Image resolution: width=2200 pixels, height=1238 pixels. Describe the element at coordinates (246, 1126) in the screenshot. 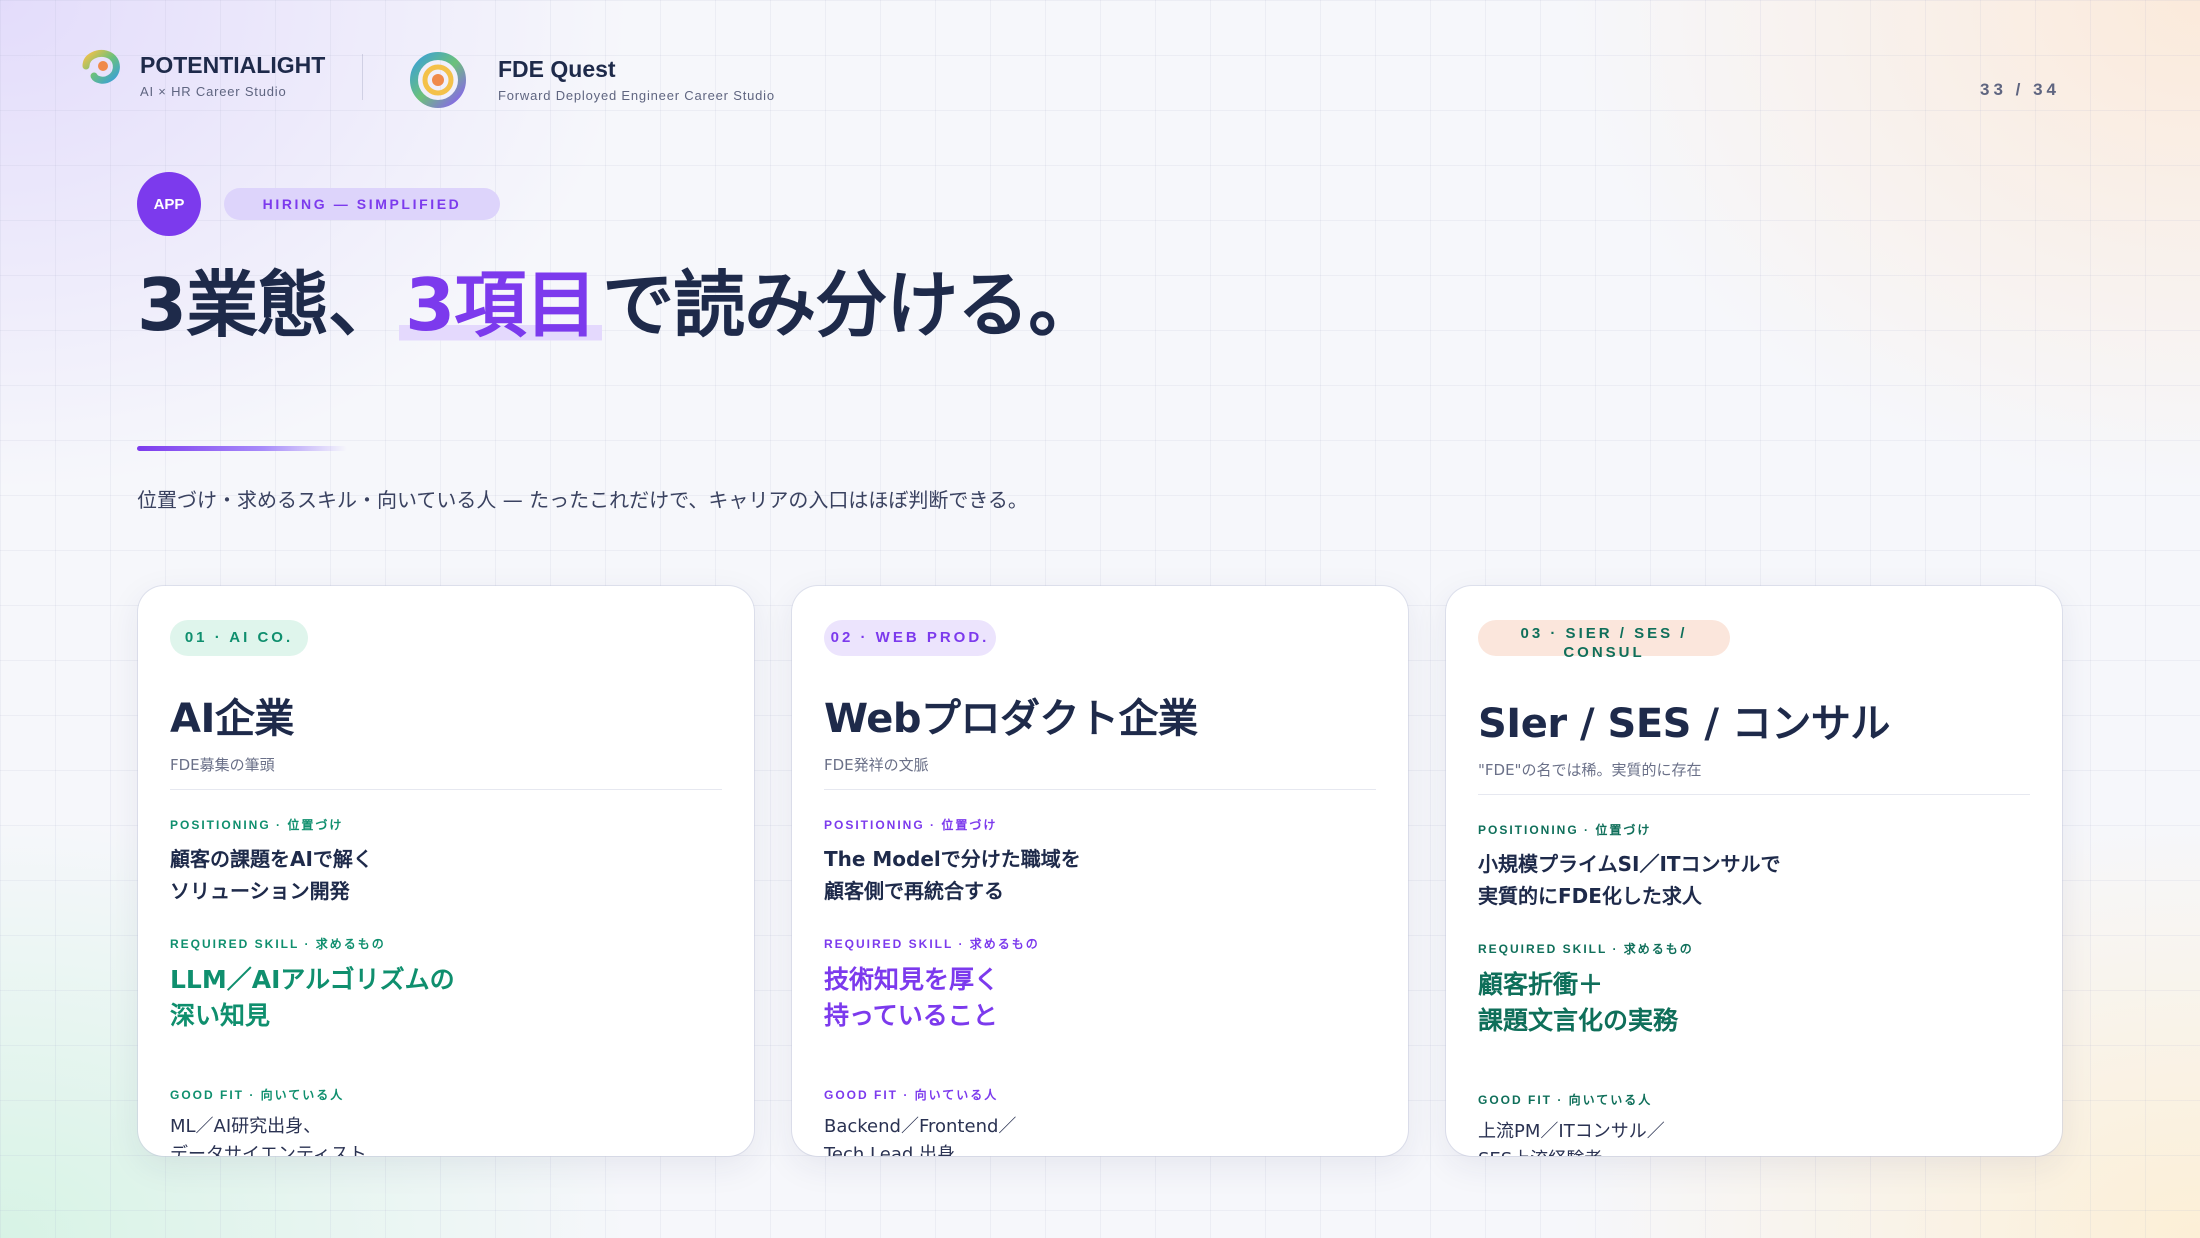

I see `fit-line: ML／AI研究出身、` at that location.